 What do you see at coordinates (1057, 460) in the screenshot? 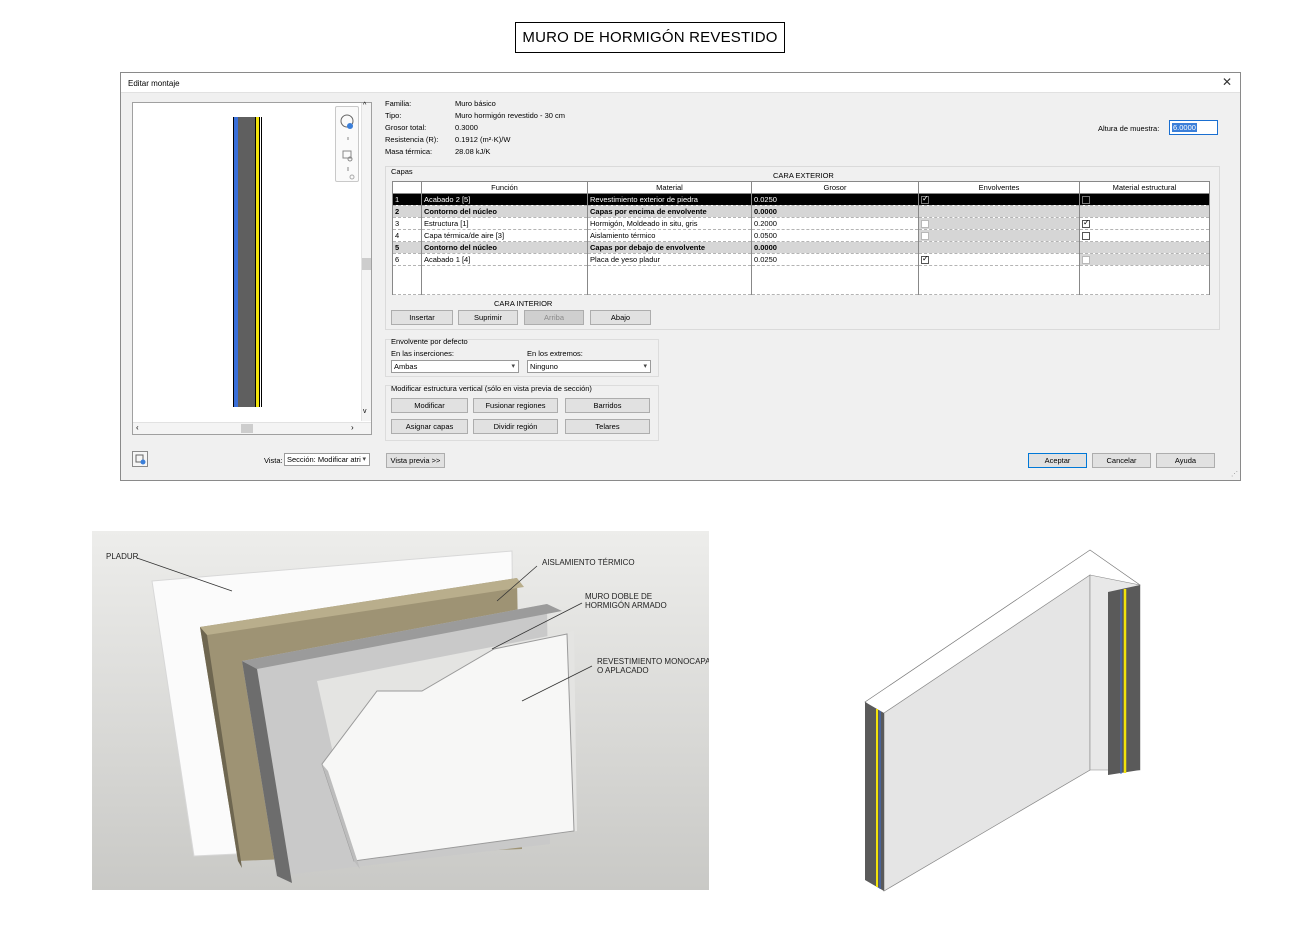
I see `ok-button: Aceptar` at bounding box center [1057, 460].